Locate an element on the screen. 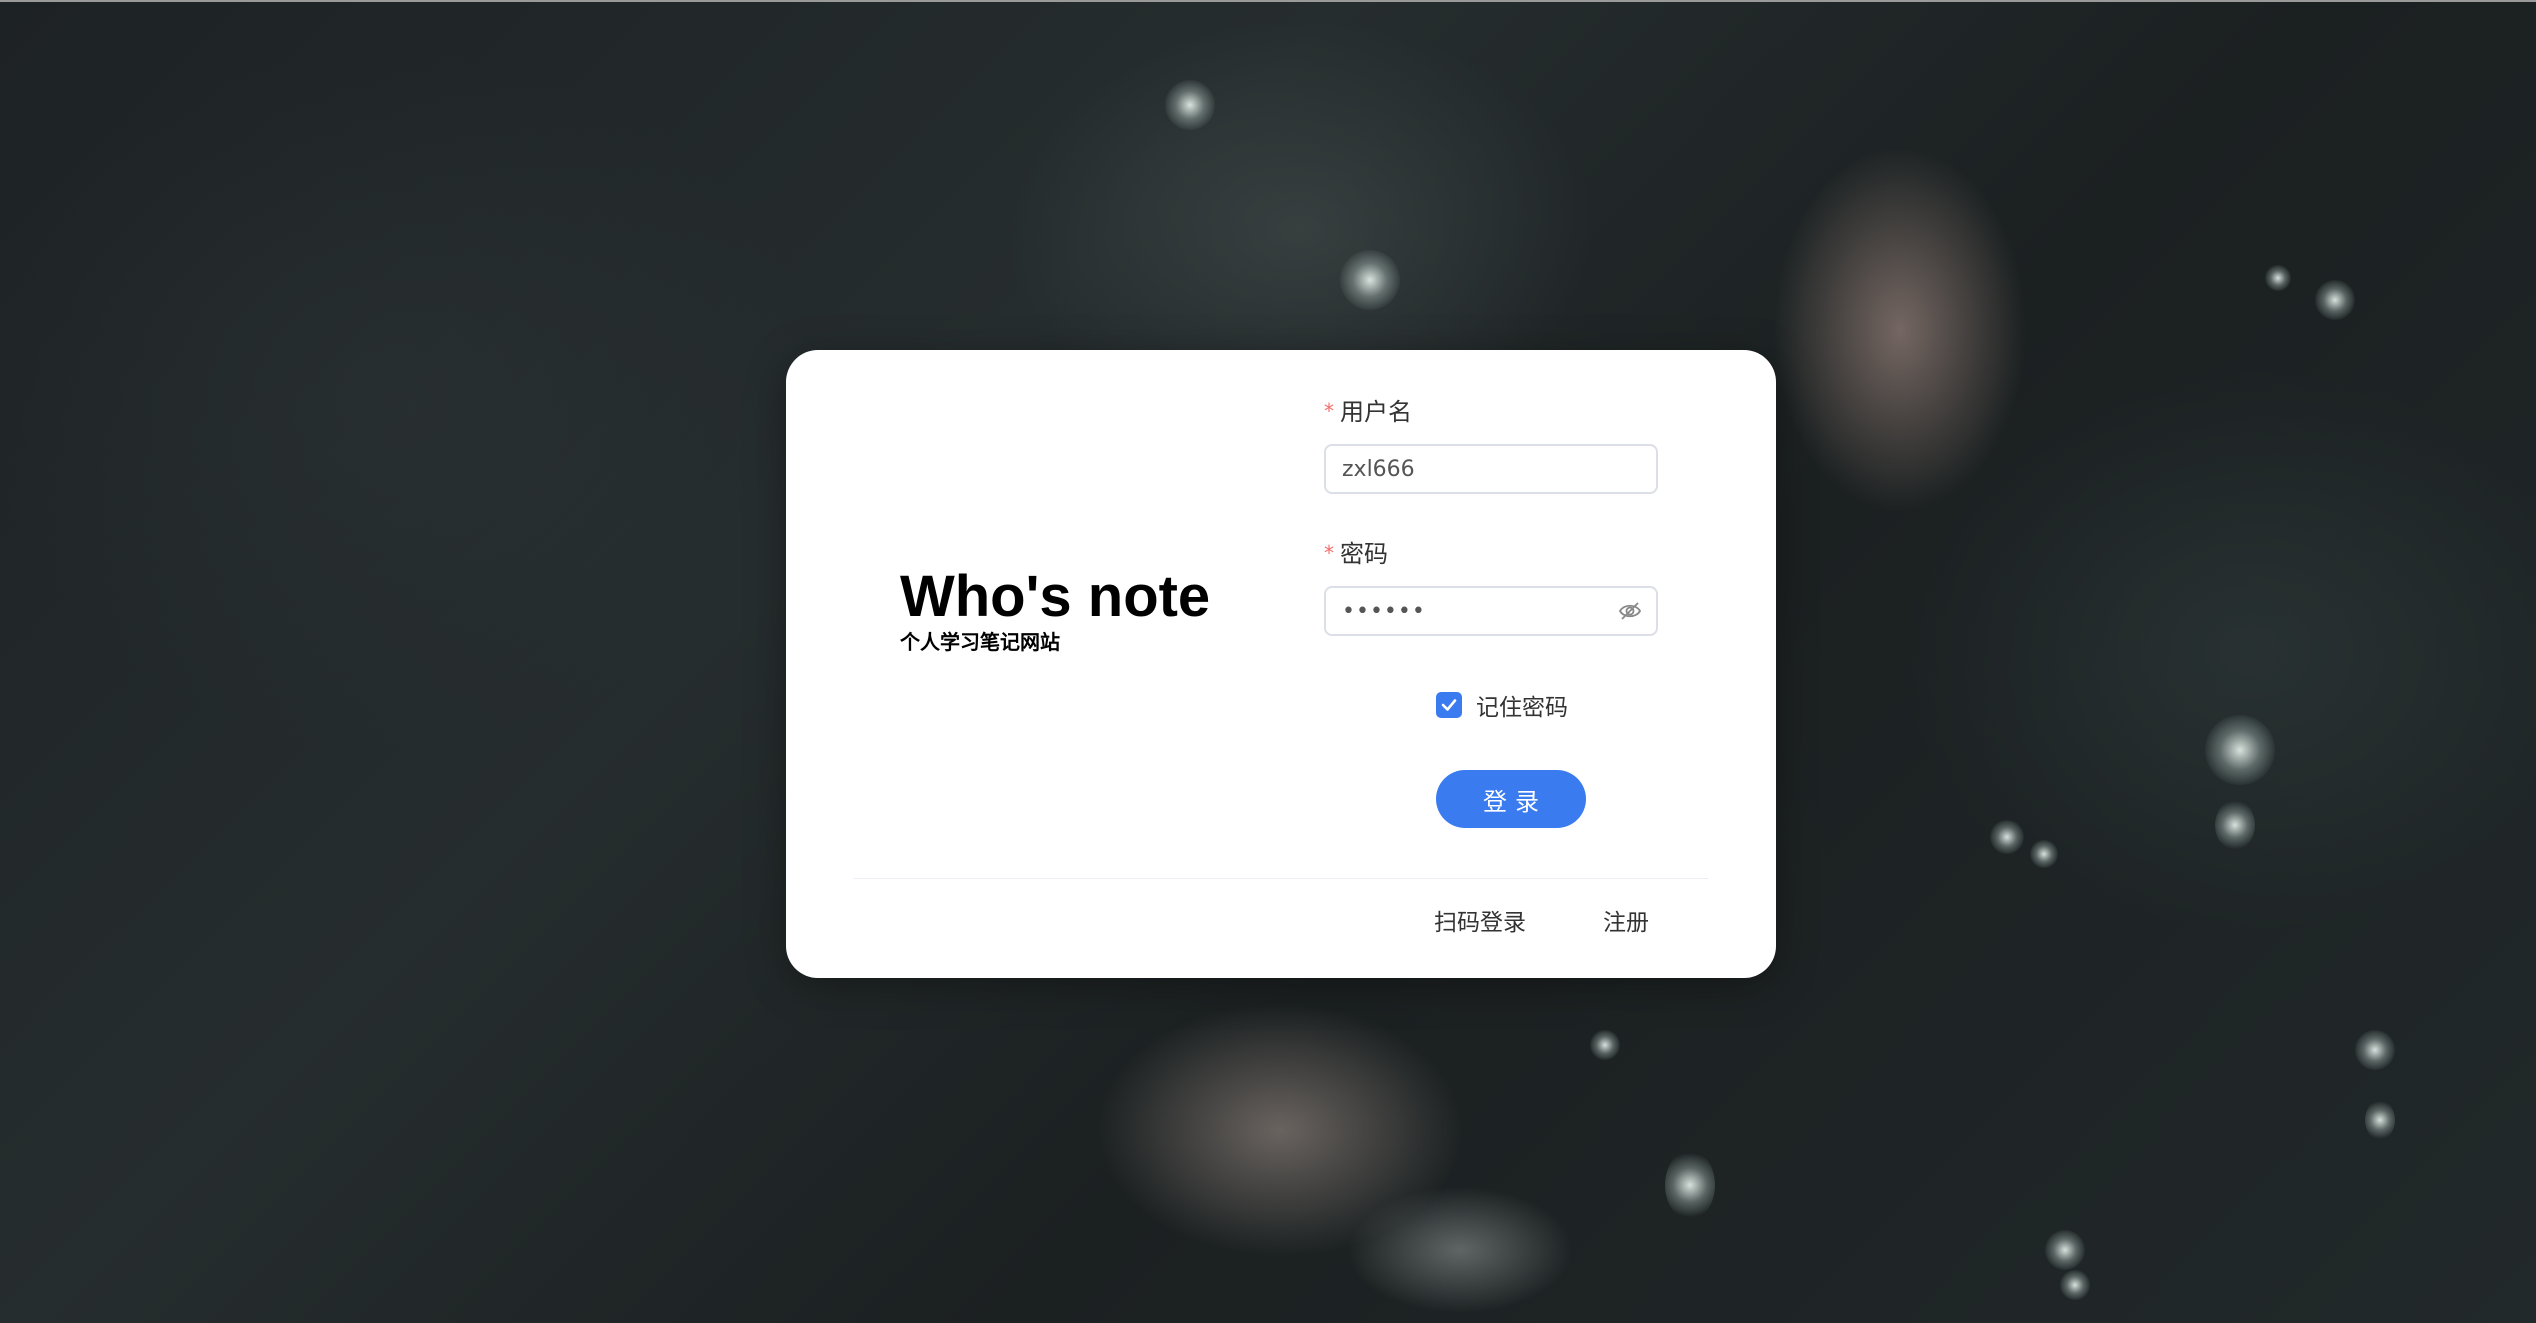 This screenshot has height=1323, width=2536. eye-off-icon is located at coordinates (1630, 611).